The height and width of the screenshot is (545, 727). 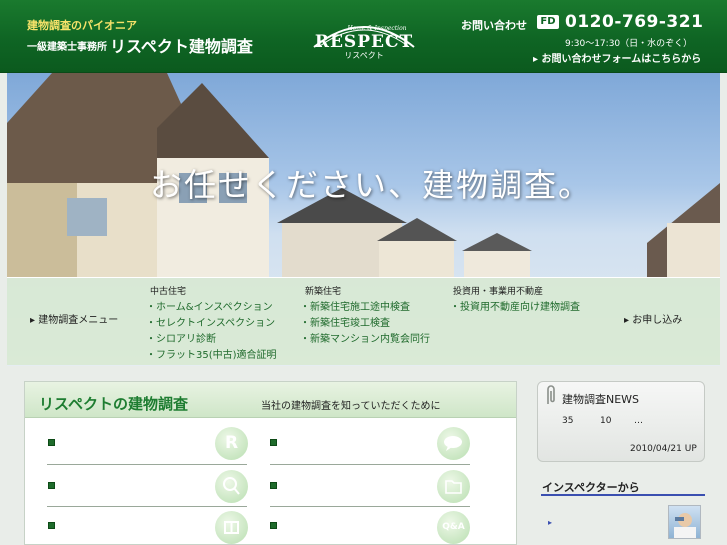 What do you see at coordinates (323, 292) in the screenshot?
I see `menu-heading-new: 新築住宅` at bounding box center [323, 292].